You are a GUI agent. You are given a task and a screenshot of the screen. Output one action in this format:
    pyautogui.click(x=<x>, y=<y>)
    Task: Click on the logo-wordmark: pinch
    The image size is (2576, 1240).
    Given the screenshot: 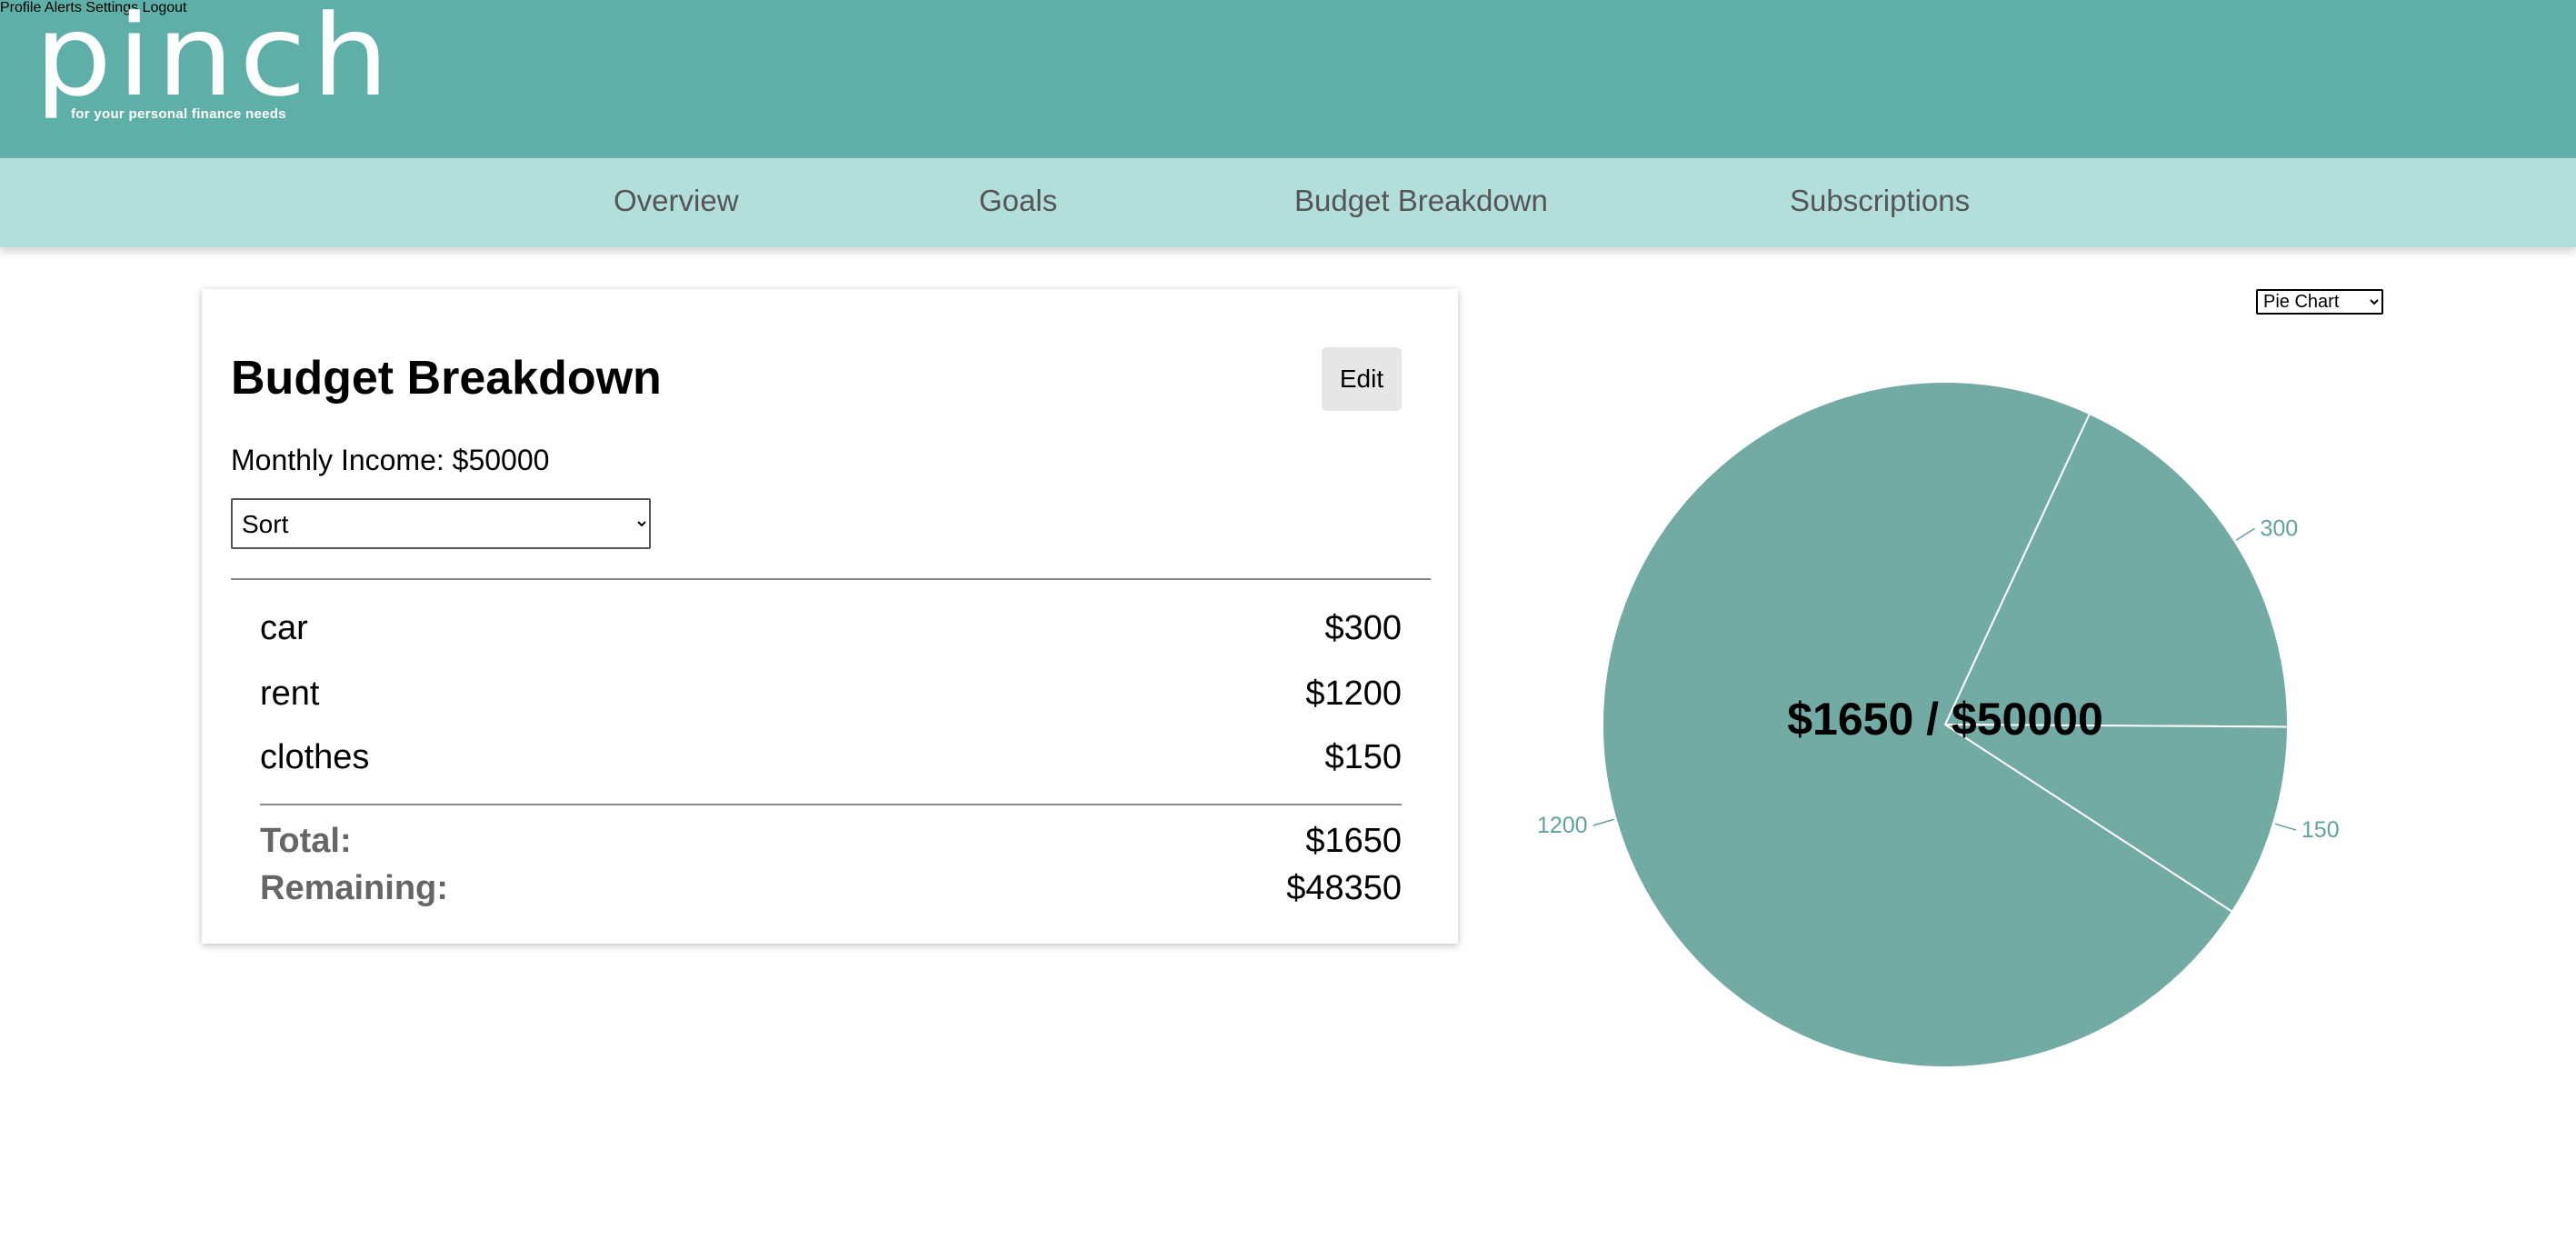 What is the action you would take?
    pyautogui.click(x=214, y=61)
    